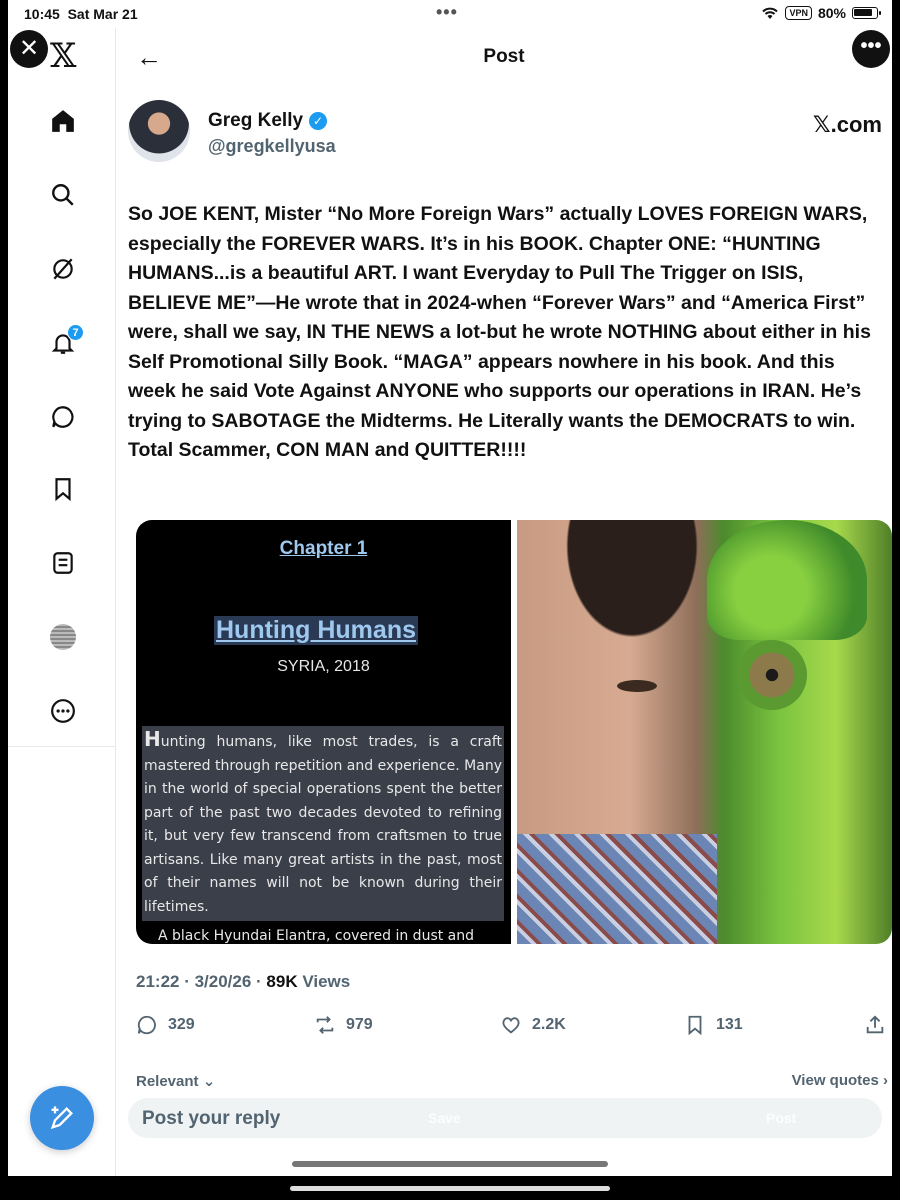 This screenshot has width=900, height=1200. What do you see at coordinates (63, 121) in the screenshot?
I see `home-icon` at bounding box center [63, 121].